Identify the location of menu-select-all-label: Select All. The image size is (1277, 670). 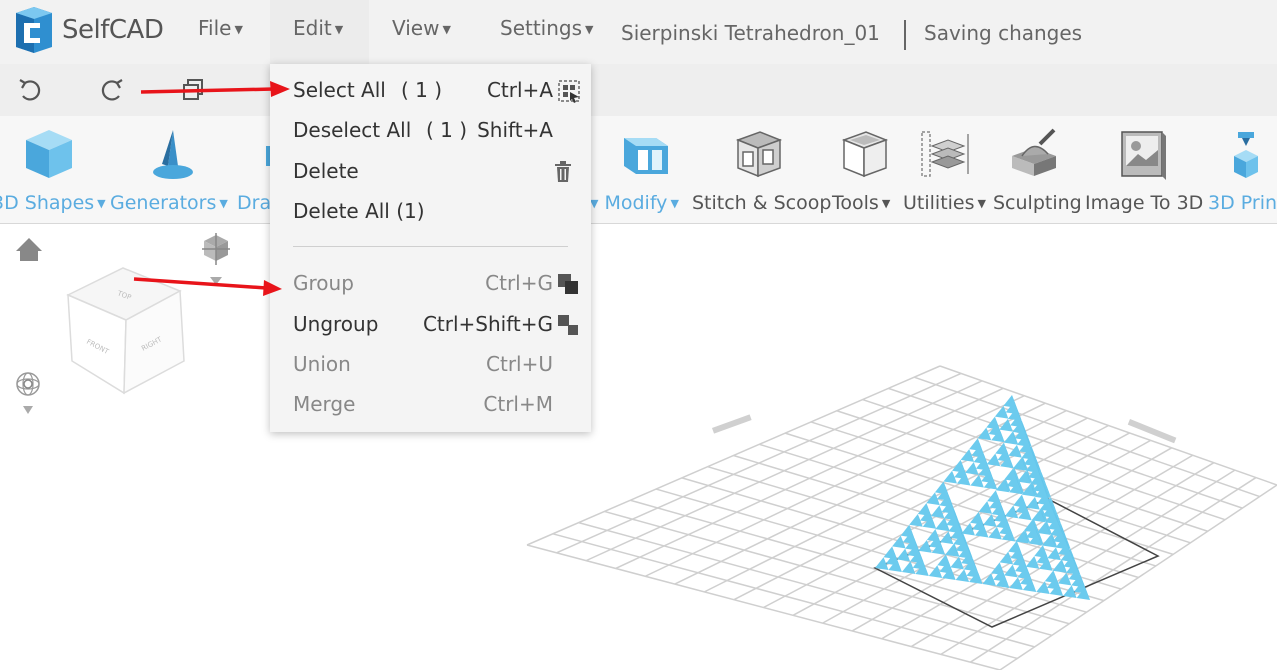
(339, 90).